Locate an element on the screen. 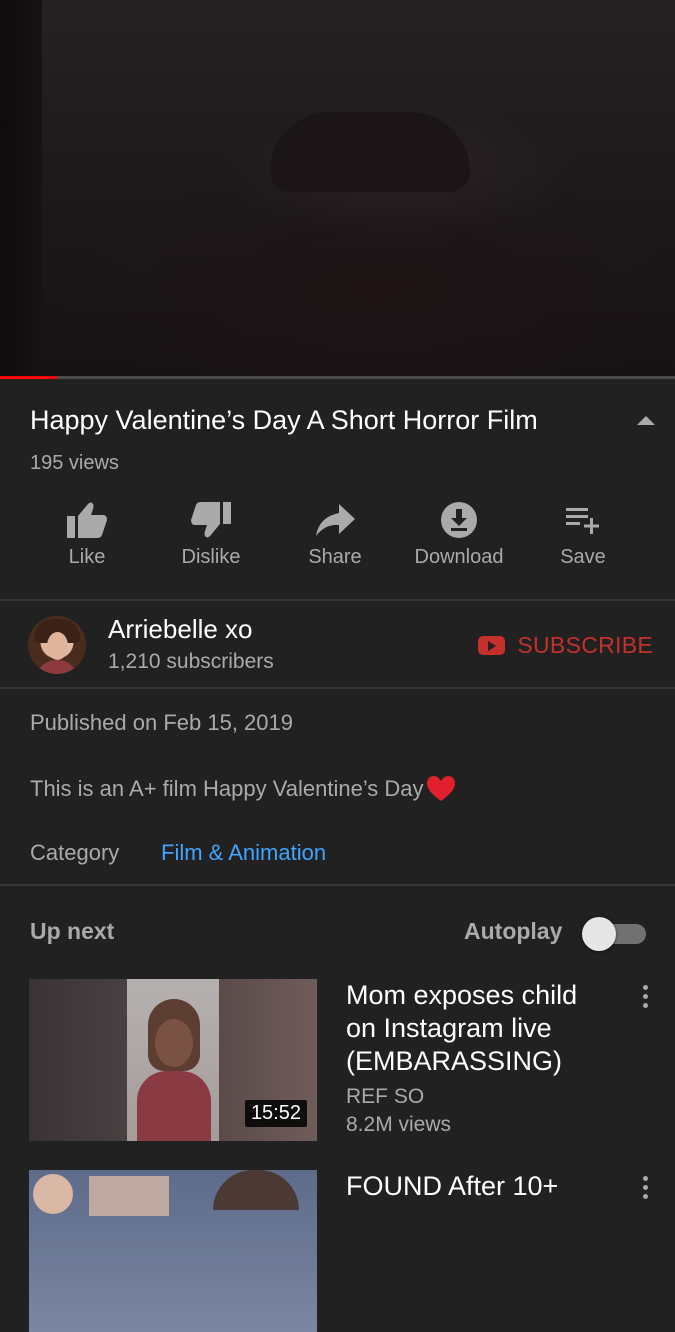 This screenshot has height=1332, width=675. share-button: Share is located at coordinates (335, 533).